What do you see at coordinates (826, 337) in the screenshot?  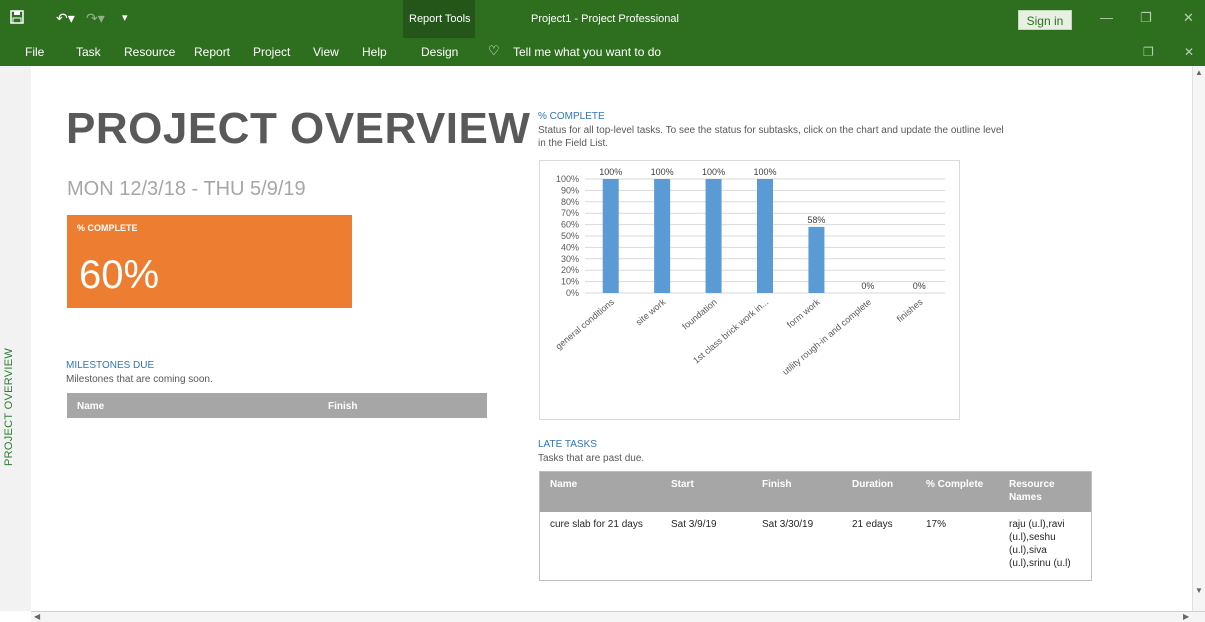 I see `x-tick-label: utility rough-in and complete` at bounding box center [826, 337].